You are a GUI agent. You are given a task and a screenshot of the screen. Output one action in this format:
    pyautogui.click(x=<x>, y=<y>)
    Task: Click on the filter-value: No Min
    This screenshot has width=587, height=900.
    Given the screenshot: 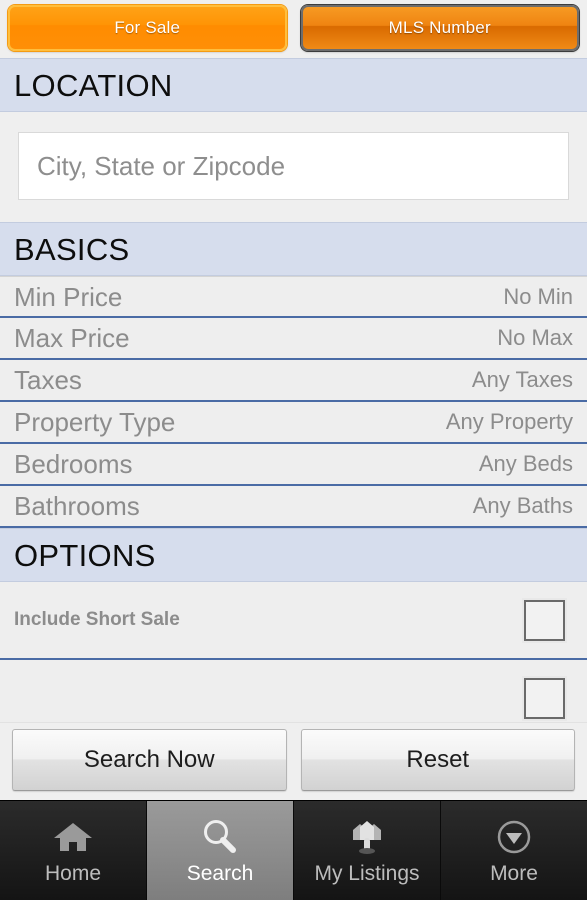 What is the action you would take?
    pyautogui.click(x=538, y=296)
    